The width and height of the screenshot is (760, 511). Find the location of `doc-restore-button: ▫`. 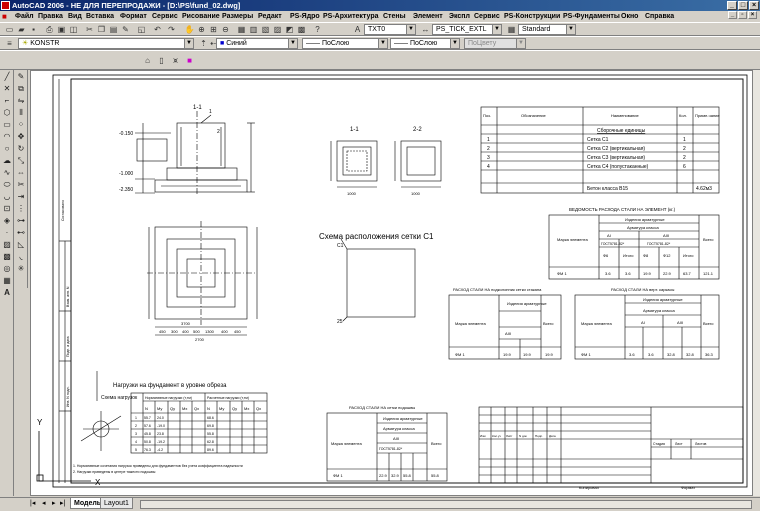

doc-restore-button: ▫ is located at coordinates (742, 15).